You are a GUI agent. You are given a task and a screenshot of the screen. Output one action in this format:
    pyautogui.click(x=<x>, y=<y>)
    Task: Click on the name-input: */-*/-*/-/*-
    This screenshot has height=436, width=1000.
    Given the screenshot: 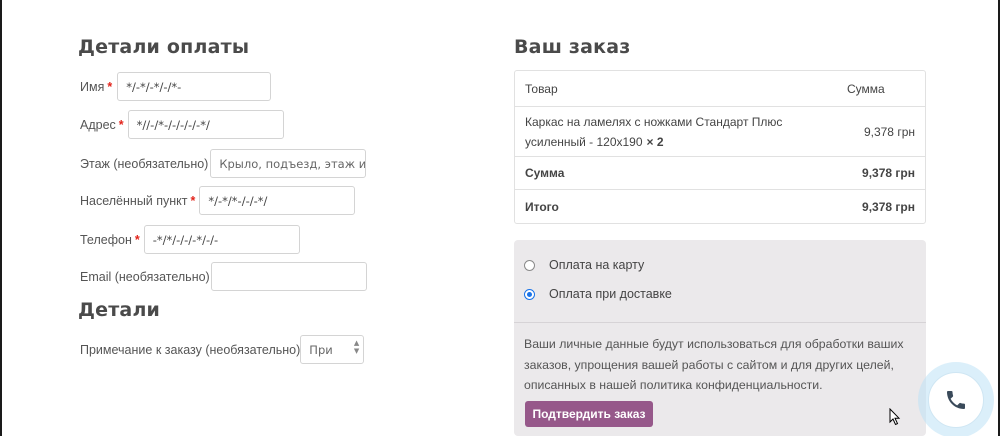 What is the action you would take?
    pyautogui.click(x=194, y=86)
    